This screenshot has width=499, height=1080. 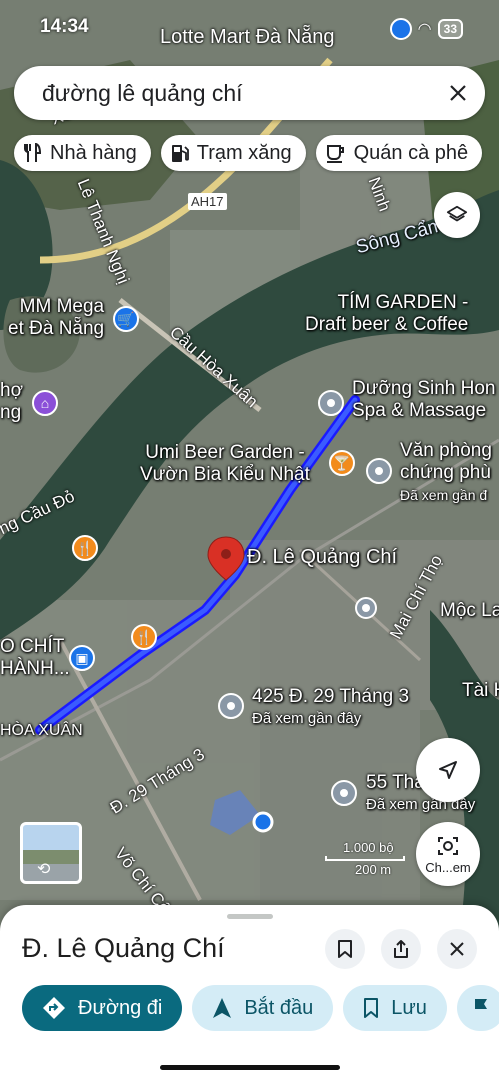 I want to click on place-label-tim-garden: TÍM GARDEN - Draft beer & Coffee, so click(x=386, y=314).